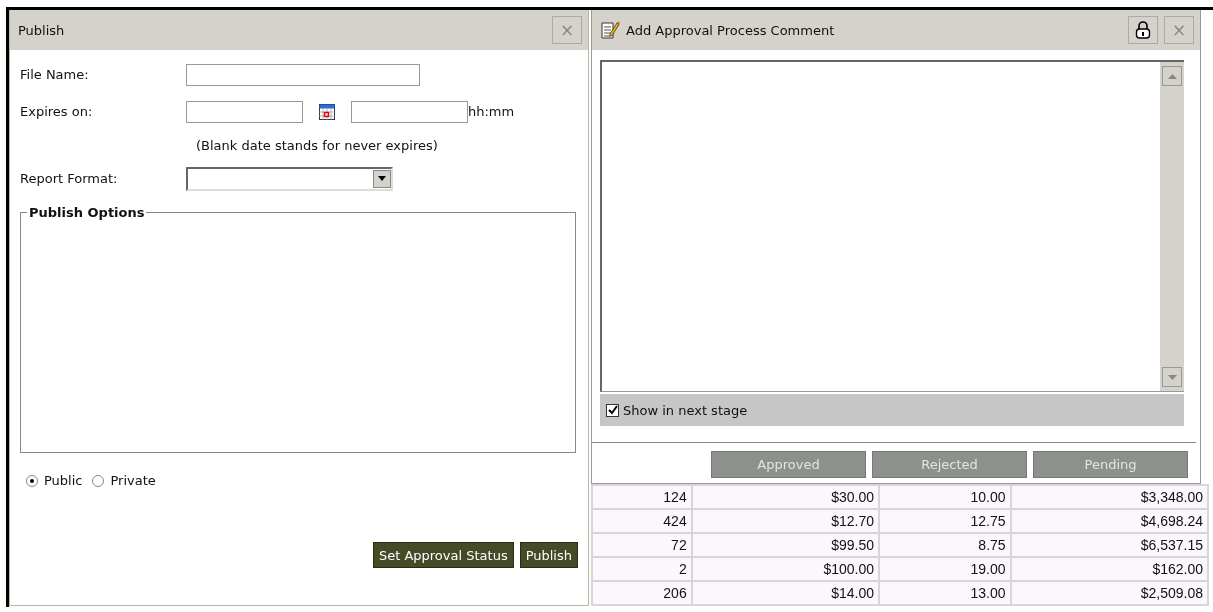  Describe the element at coordinates (785, 569) in the screenshot. I see `table-cell: $100.00` at that location.